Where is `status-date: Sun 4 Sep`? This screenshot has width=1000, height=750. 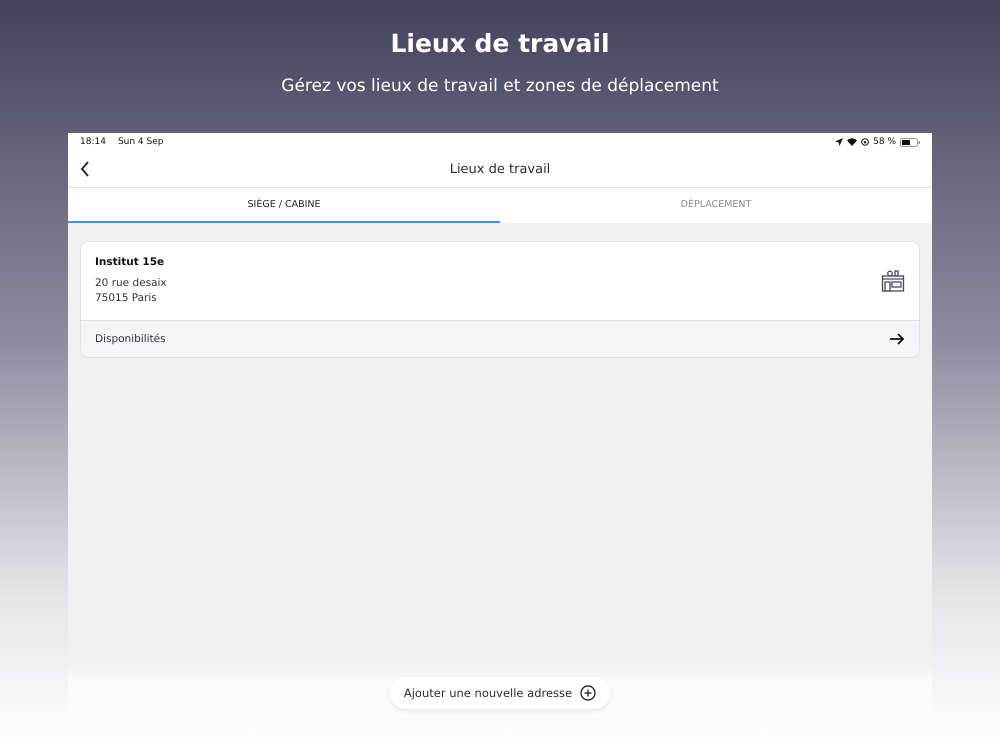
status-date: Sun 4 Sep is located at coordinates (141, 142).